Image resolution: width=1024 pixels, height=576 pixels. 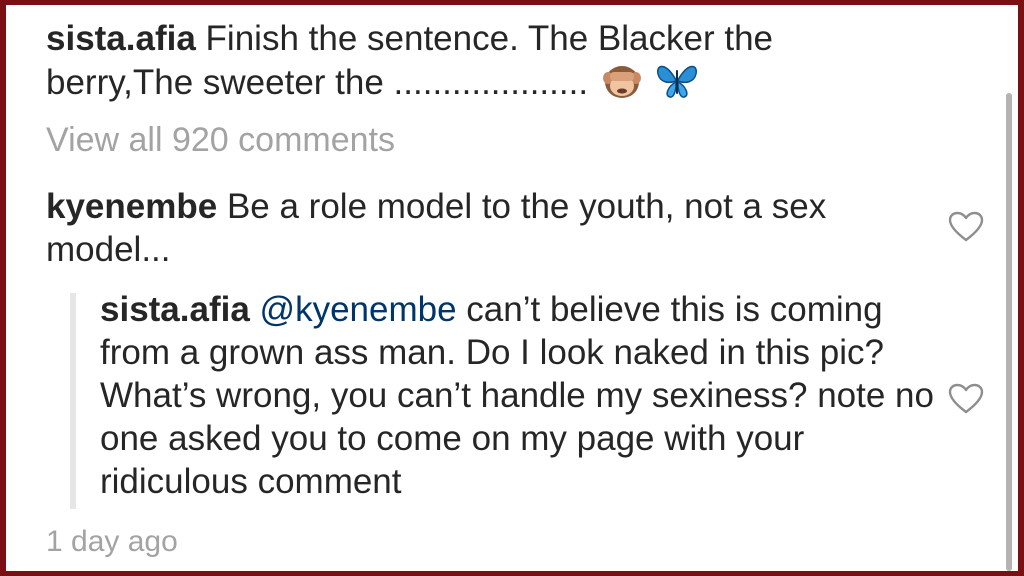 What do you see at coordinates (121, 38) in the screenshot?
I see `caption-username: sista.afia` at bounding box center [121, 38].